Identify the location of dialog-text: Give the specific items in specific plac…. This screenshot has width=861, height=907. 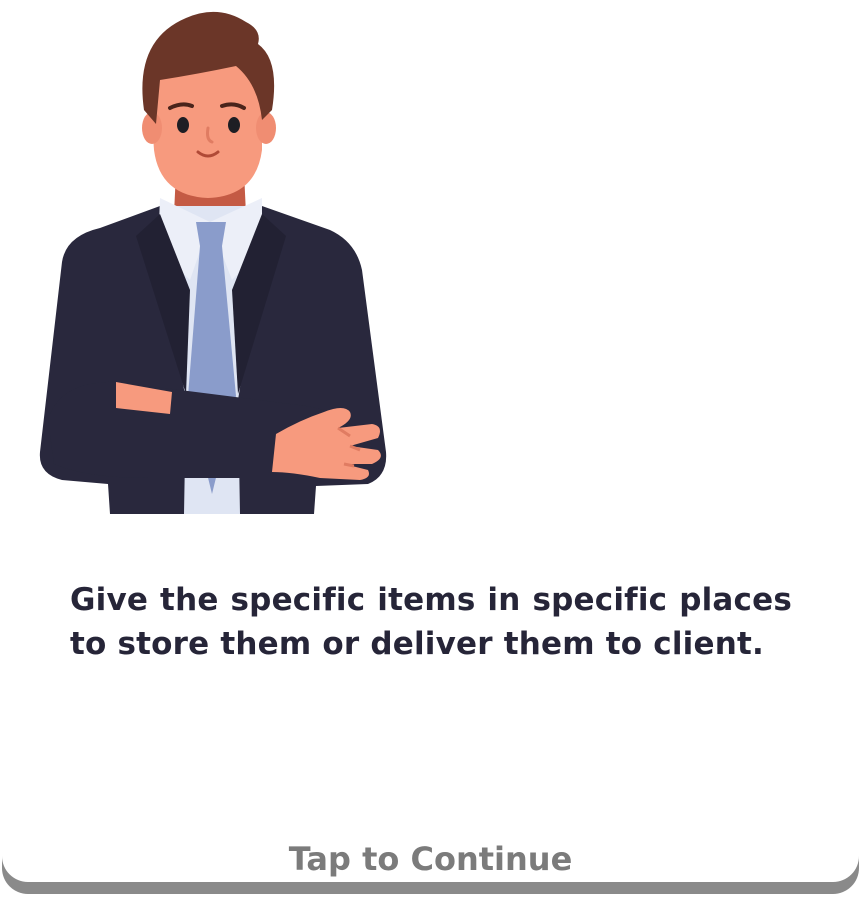
(431, 622).